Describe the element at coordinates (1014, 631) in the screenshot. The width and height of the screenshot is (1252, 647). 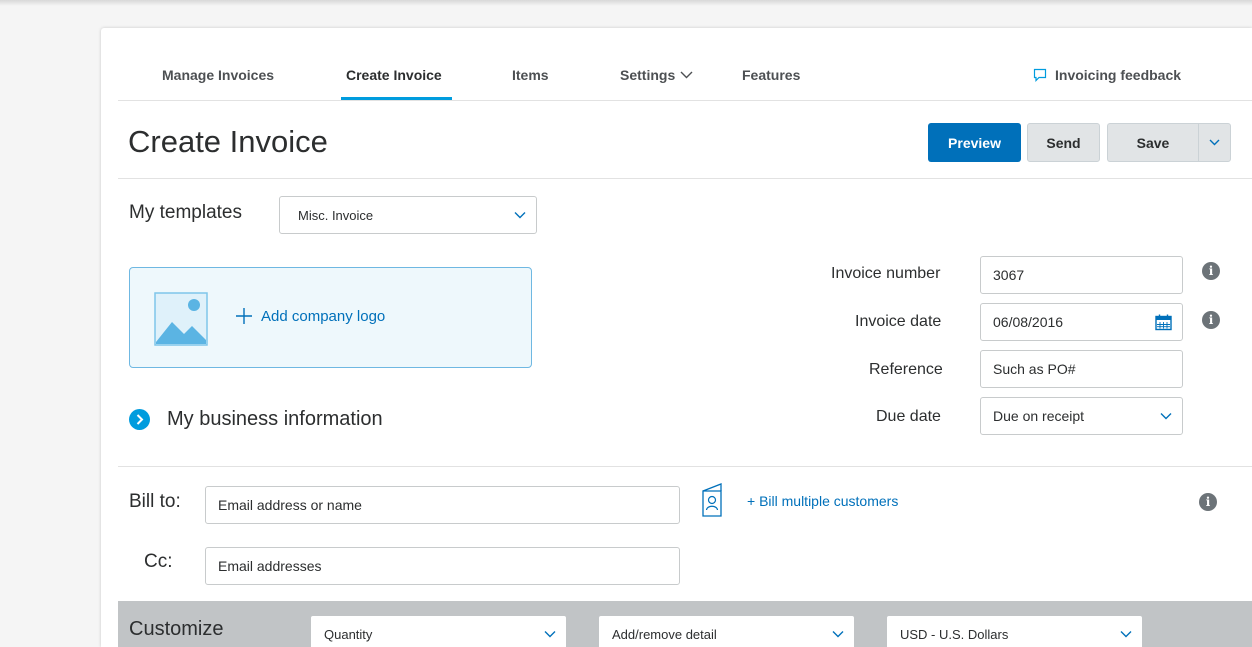
I see `currency-select: USD - U.S. Dollars` at that location.